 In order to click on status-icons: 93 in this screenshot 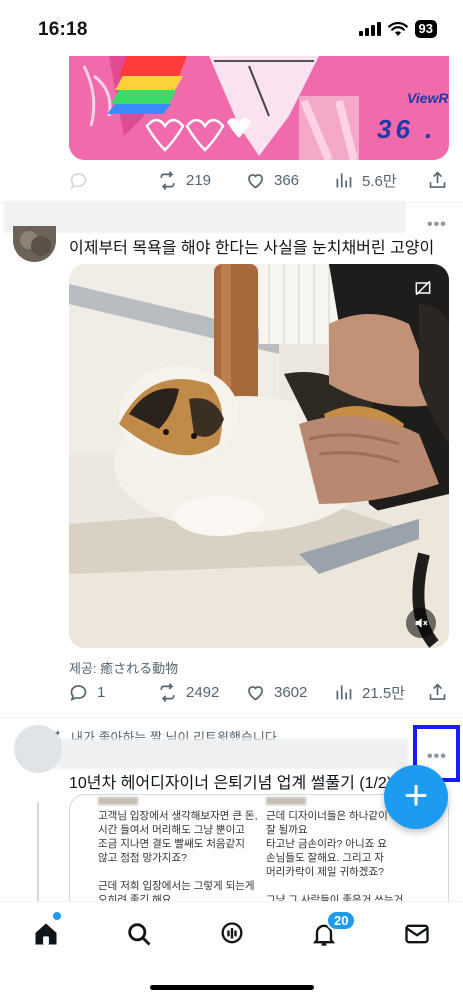, I will do `click(397, 29)`.